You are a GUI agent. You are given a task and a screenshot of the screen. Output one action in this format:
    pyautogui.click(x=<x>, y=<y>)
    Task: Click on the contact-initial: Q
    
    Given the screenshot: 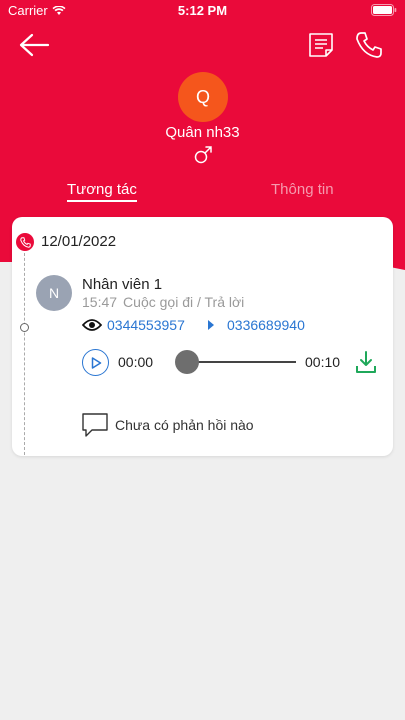 What is the action you would take?
    pyautogui.click(x=202, y=96)
    